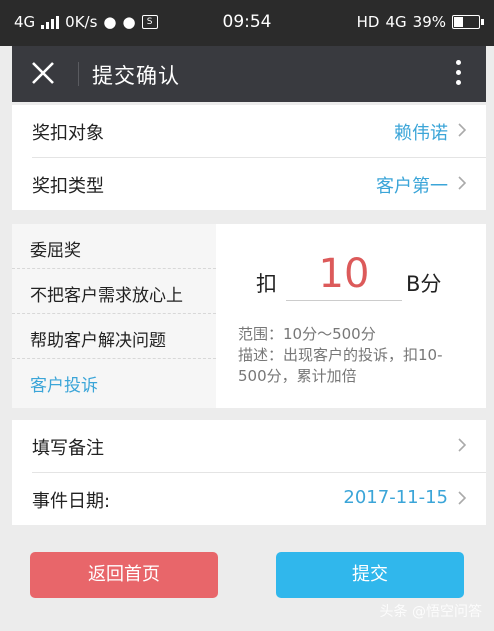 The height and width of the screenshot is (631, 494). Describe the element at coordinates (68, 133) in the screenshot. I see `row-target-label: 奖扣对象` at that location.